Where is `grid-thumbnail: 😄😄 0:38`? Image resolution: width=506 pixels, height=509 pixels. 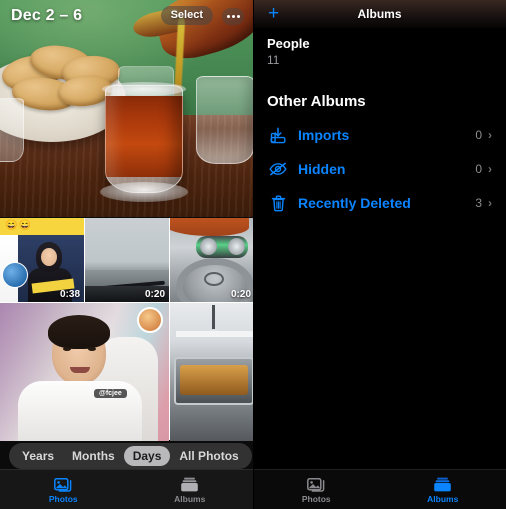 grid-thumbnail: 😄😄 0:38 is located at coordinates (42, 260).